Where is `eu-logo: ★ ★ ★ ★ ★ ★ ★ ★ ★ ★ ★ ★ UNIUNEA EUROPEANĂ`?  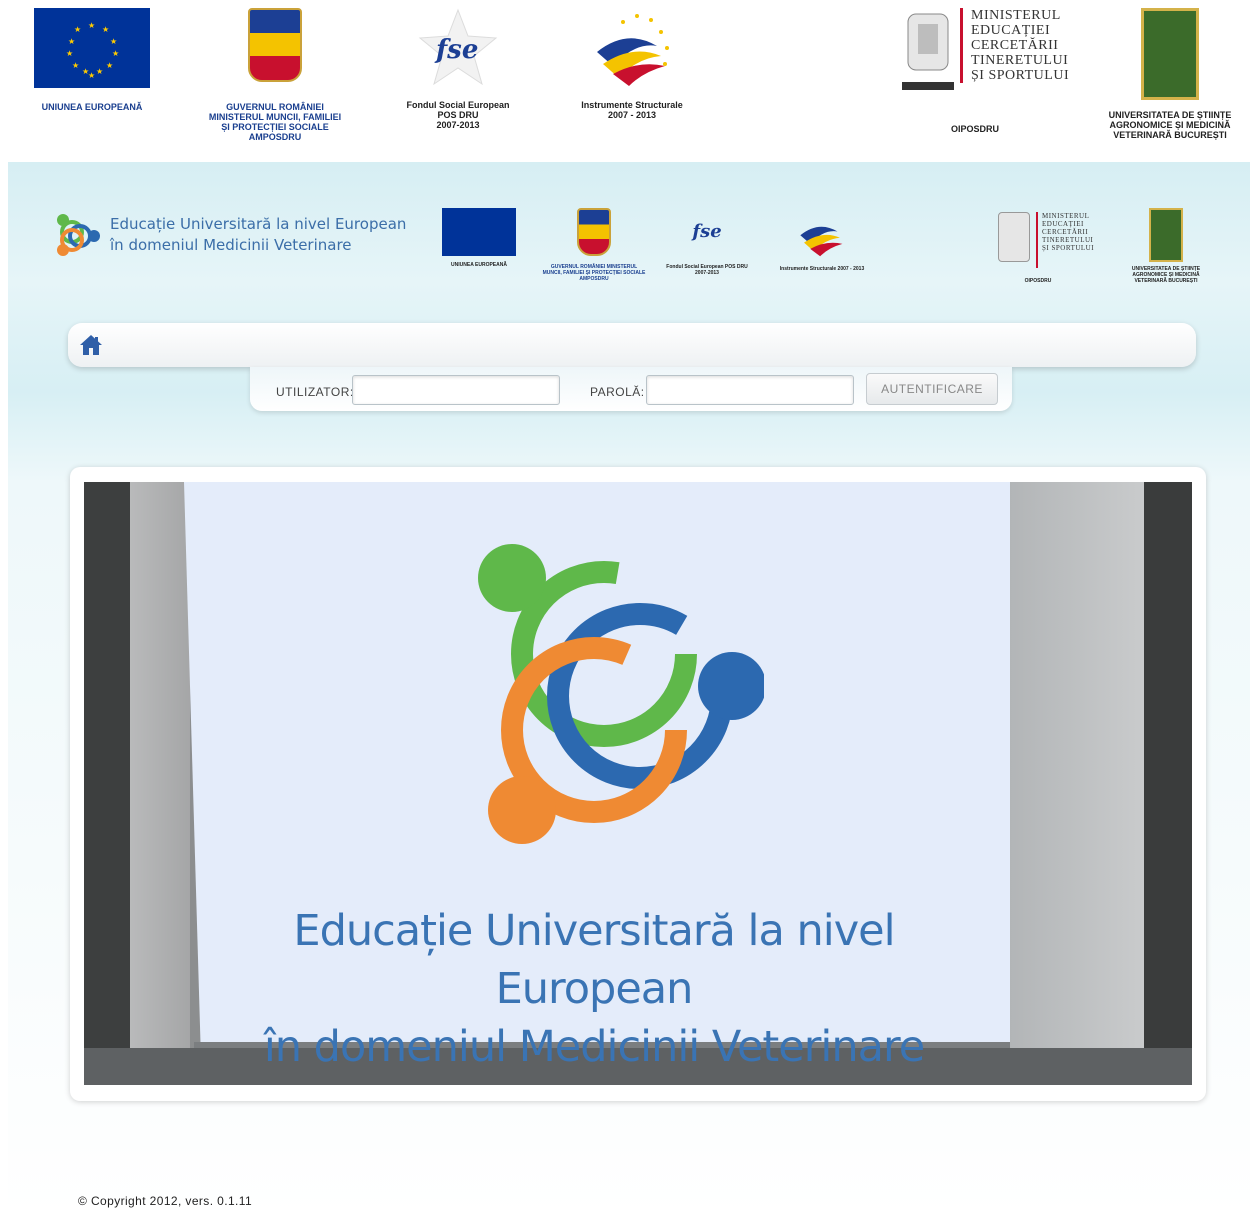 eu-logo: ★ ★ ★ ★ ★ ★ ★ ★ ★ ★ ★ ★ UNIUNEA EUROPEANĂ is located at coordinates (92, 60).